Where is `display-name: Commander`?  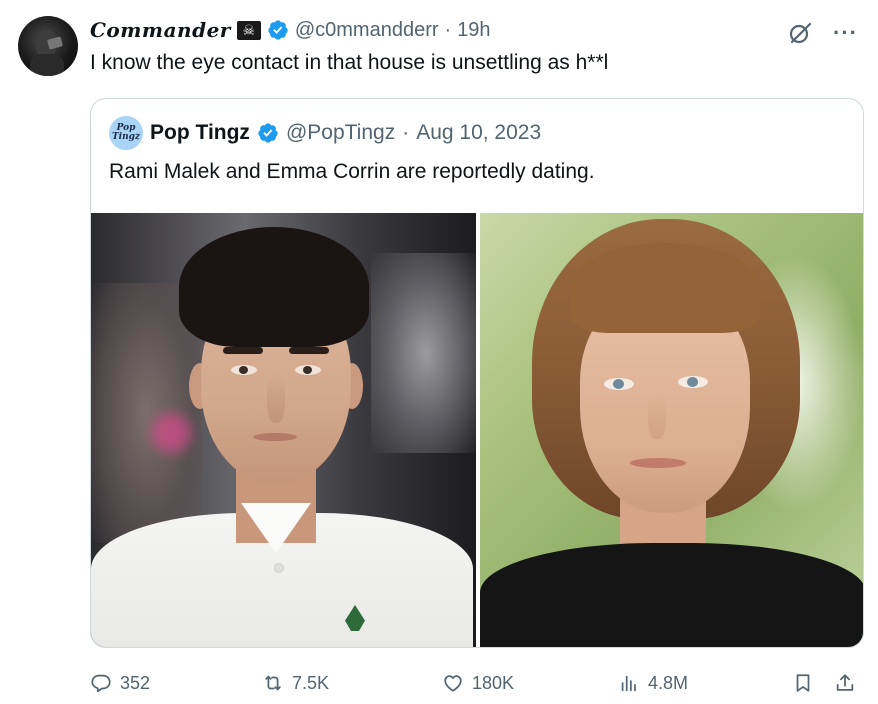 display-name: Commander is located at coordinates (160, 30).